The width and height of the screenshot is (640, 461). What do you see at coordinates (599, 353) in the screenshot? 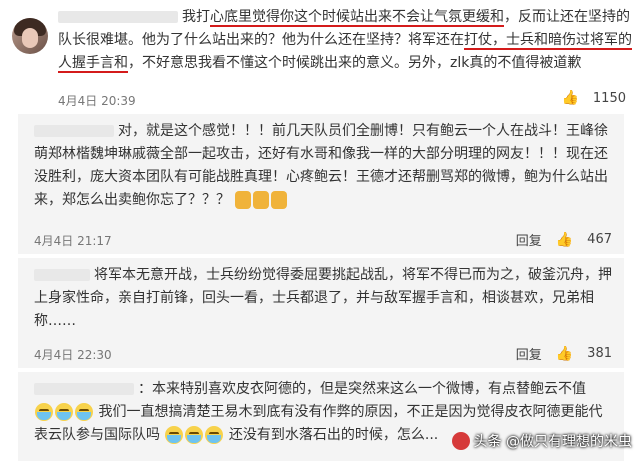
I see `like-count: 381` at bounding box center [599, 353].